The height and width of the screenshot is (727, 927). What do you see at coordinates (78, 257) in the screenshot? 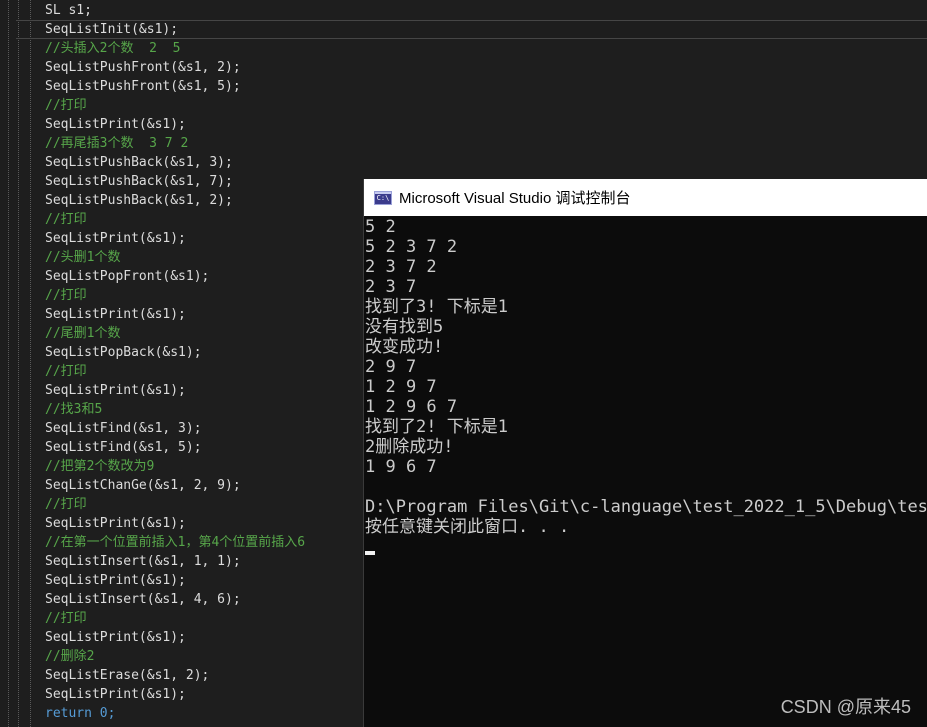
I see `code-comment-line: //头删1个数` at bounding box center [78, 257].